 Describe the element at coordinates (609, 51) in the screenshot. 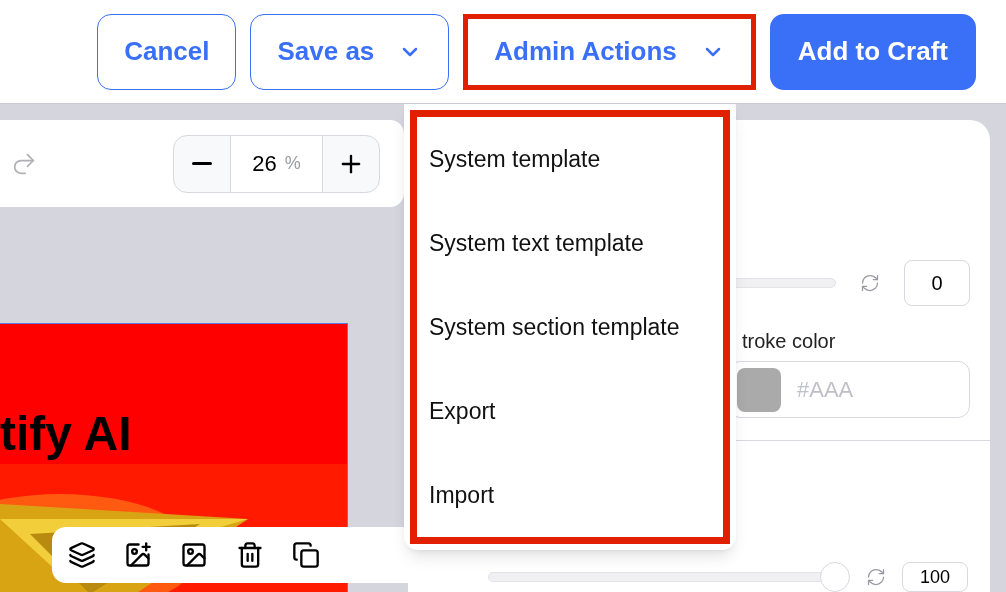

I see `dropdown-button: Admin Actions` at that location.